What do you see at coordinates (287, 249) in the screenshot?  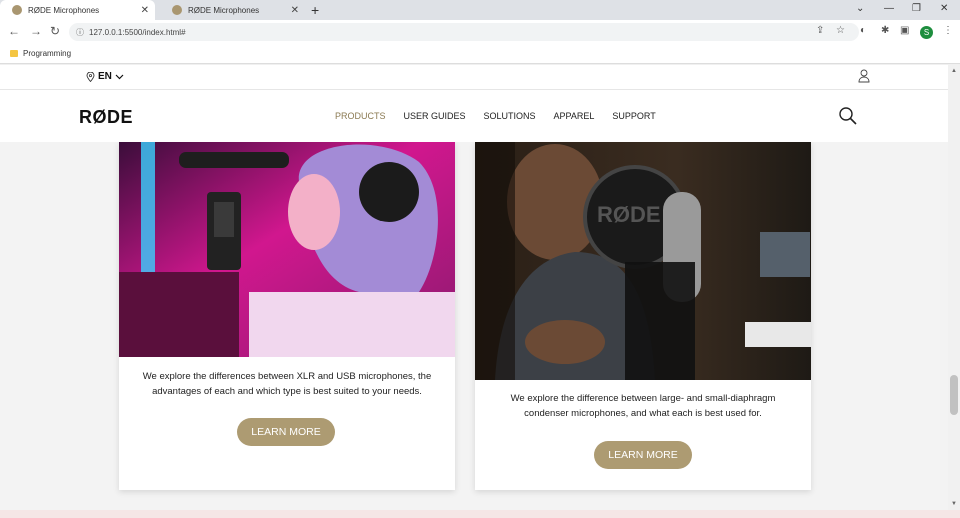 I see `card-image` at bounding box center [287, 249].